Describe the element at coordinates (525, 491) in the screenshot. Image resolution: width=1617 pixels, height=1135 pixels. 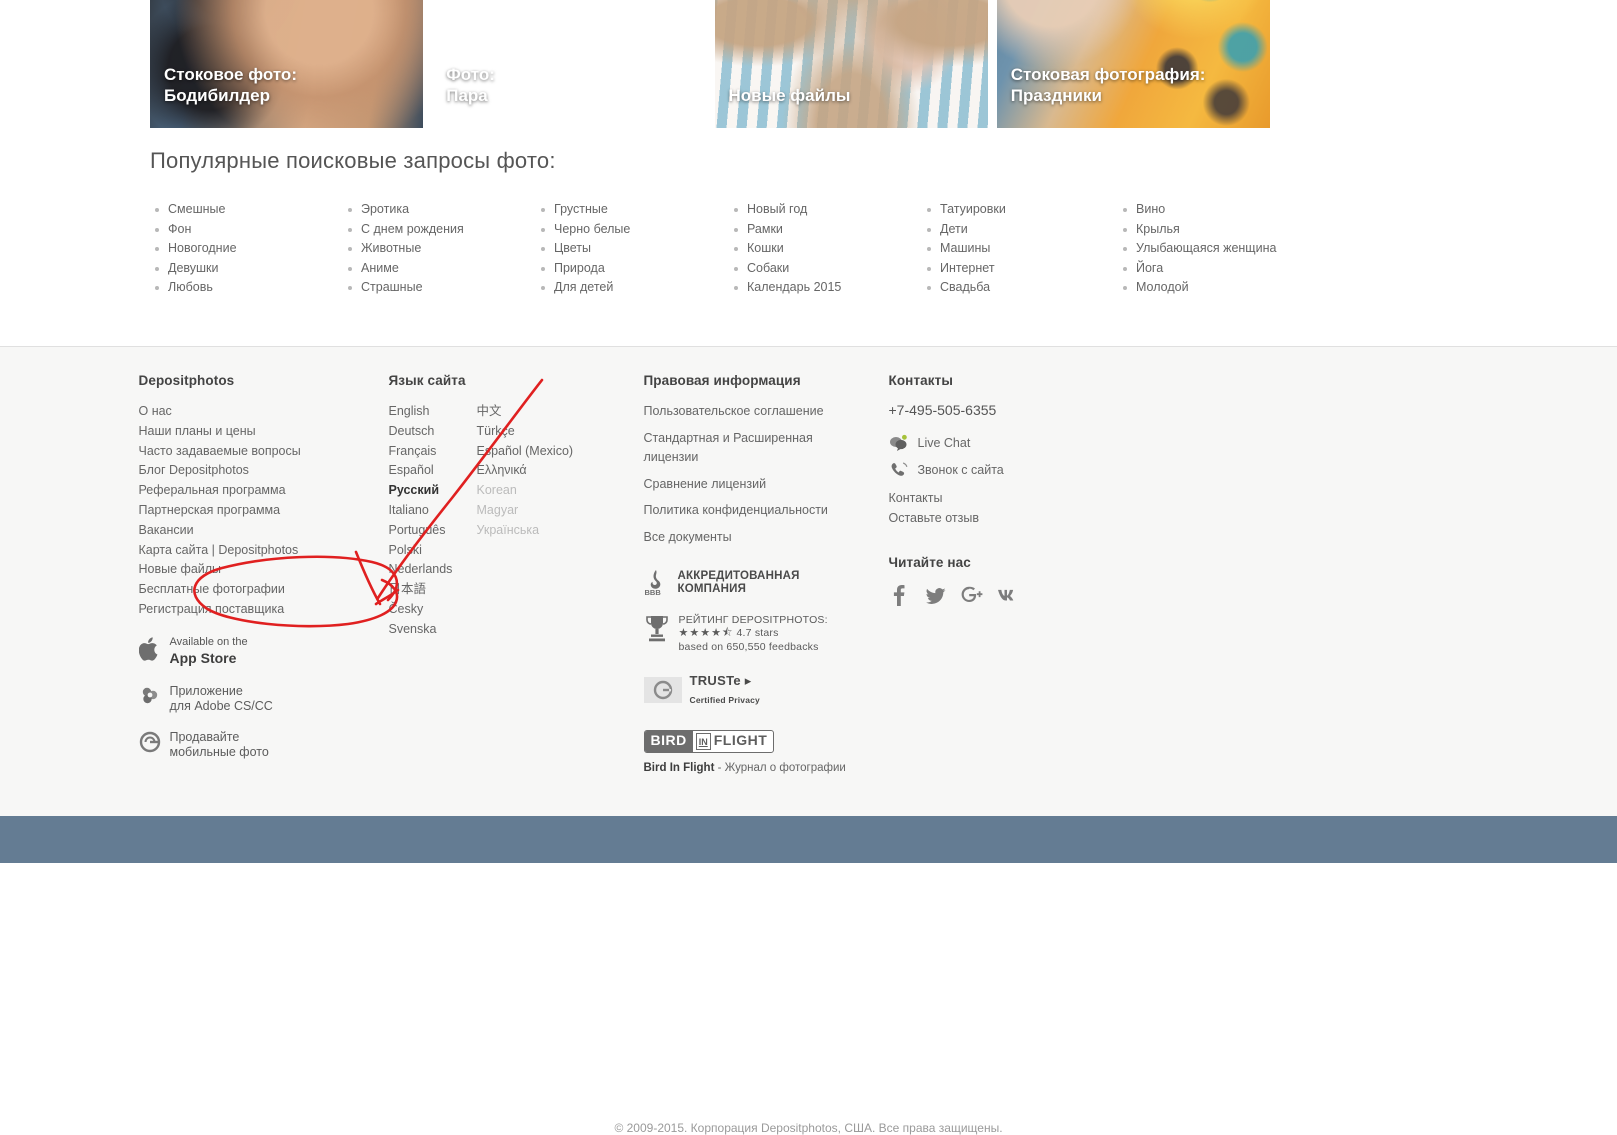
I see `language-korean: Korean` at that location.